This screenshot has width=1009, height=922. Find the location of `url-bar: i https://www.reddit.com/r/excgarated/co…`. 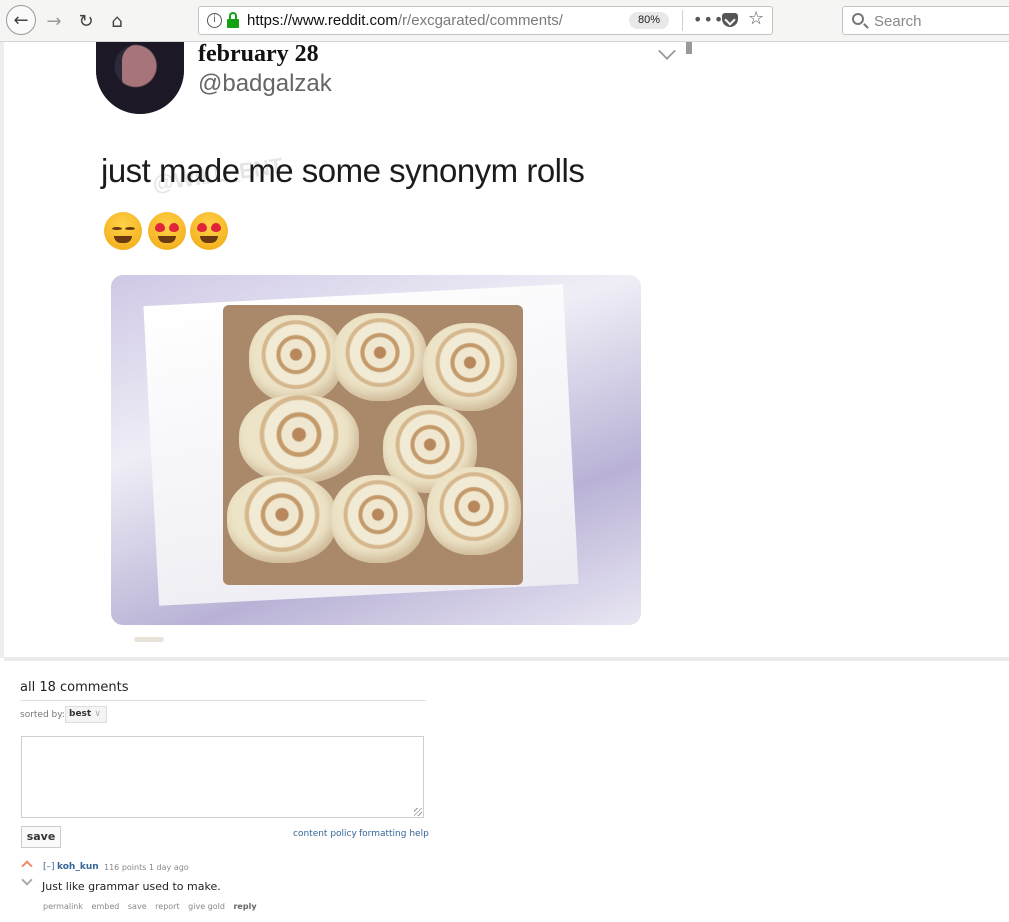

url-bar: i https://www.reddit.com/r/excgarated/co… is located at coordinates (485, 20).